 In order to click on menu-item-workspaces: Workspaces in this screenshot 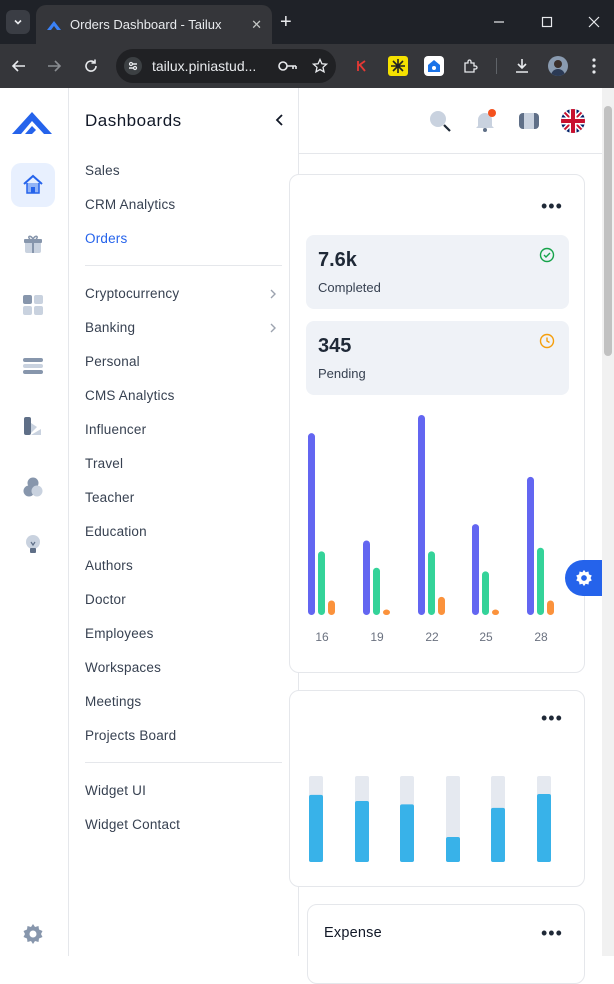, I will do `click(123, 667)`.